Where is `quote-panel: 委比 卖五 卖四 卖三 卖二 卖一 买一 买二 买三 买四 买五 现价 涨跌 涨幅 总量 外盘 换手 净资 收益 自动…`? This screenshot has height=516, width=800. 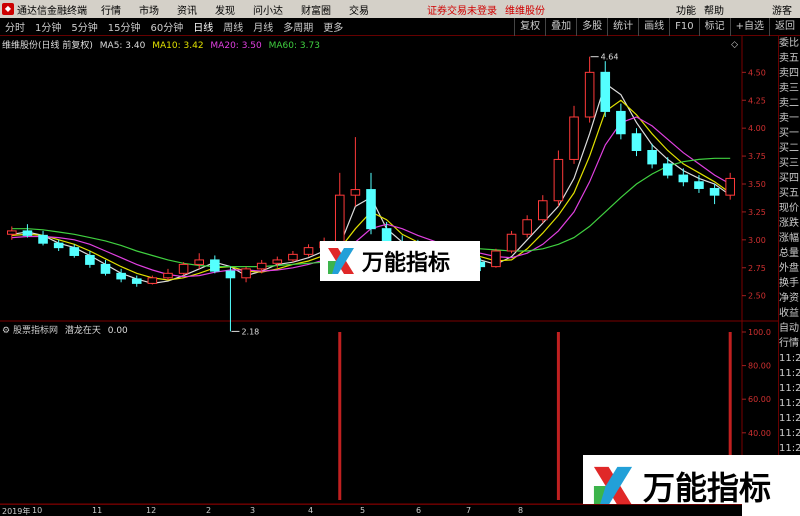
quote-panel: 委比 卖五 卖四 卖三 卖二 卖一 买一 买二 买三 买四 买五 现价 涨跌 涨幅 总量 外盘 换手 净资 收益 自动… is located at coordinates (789, 271).